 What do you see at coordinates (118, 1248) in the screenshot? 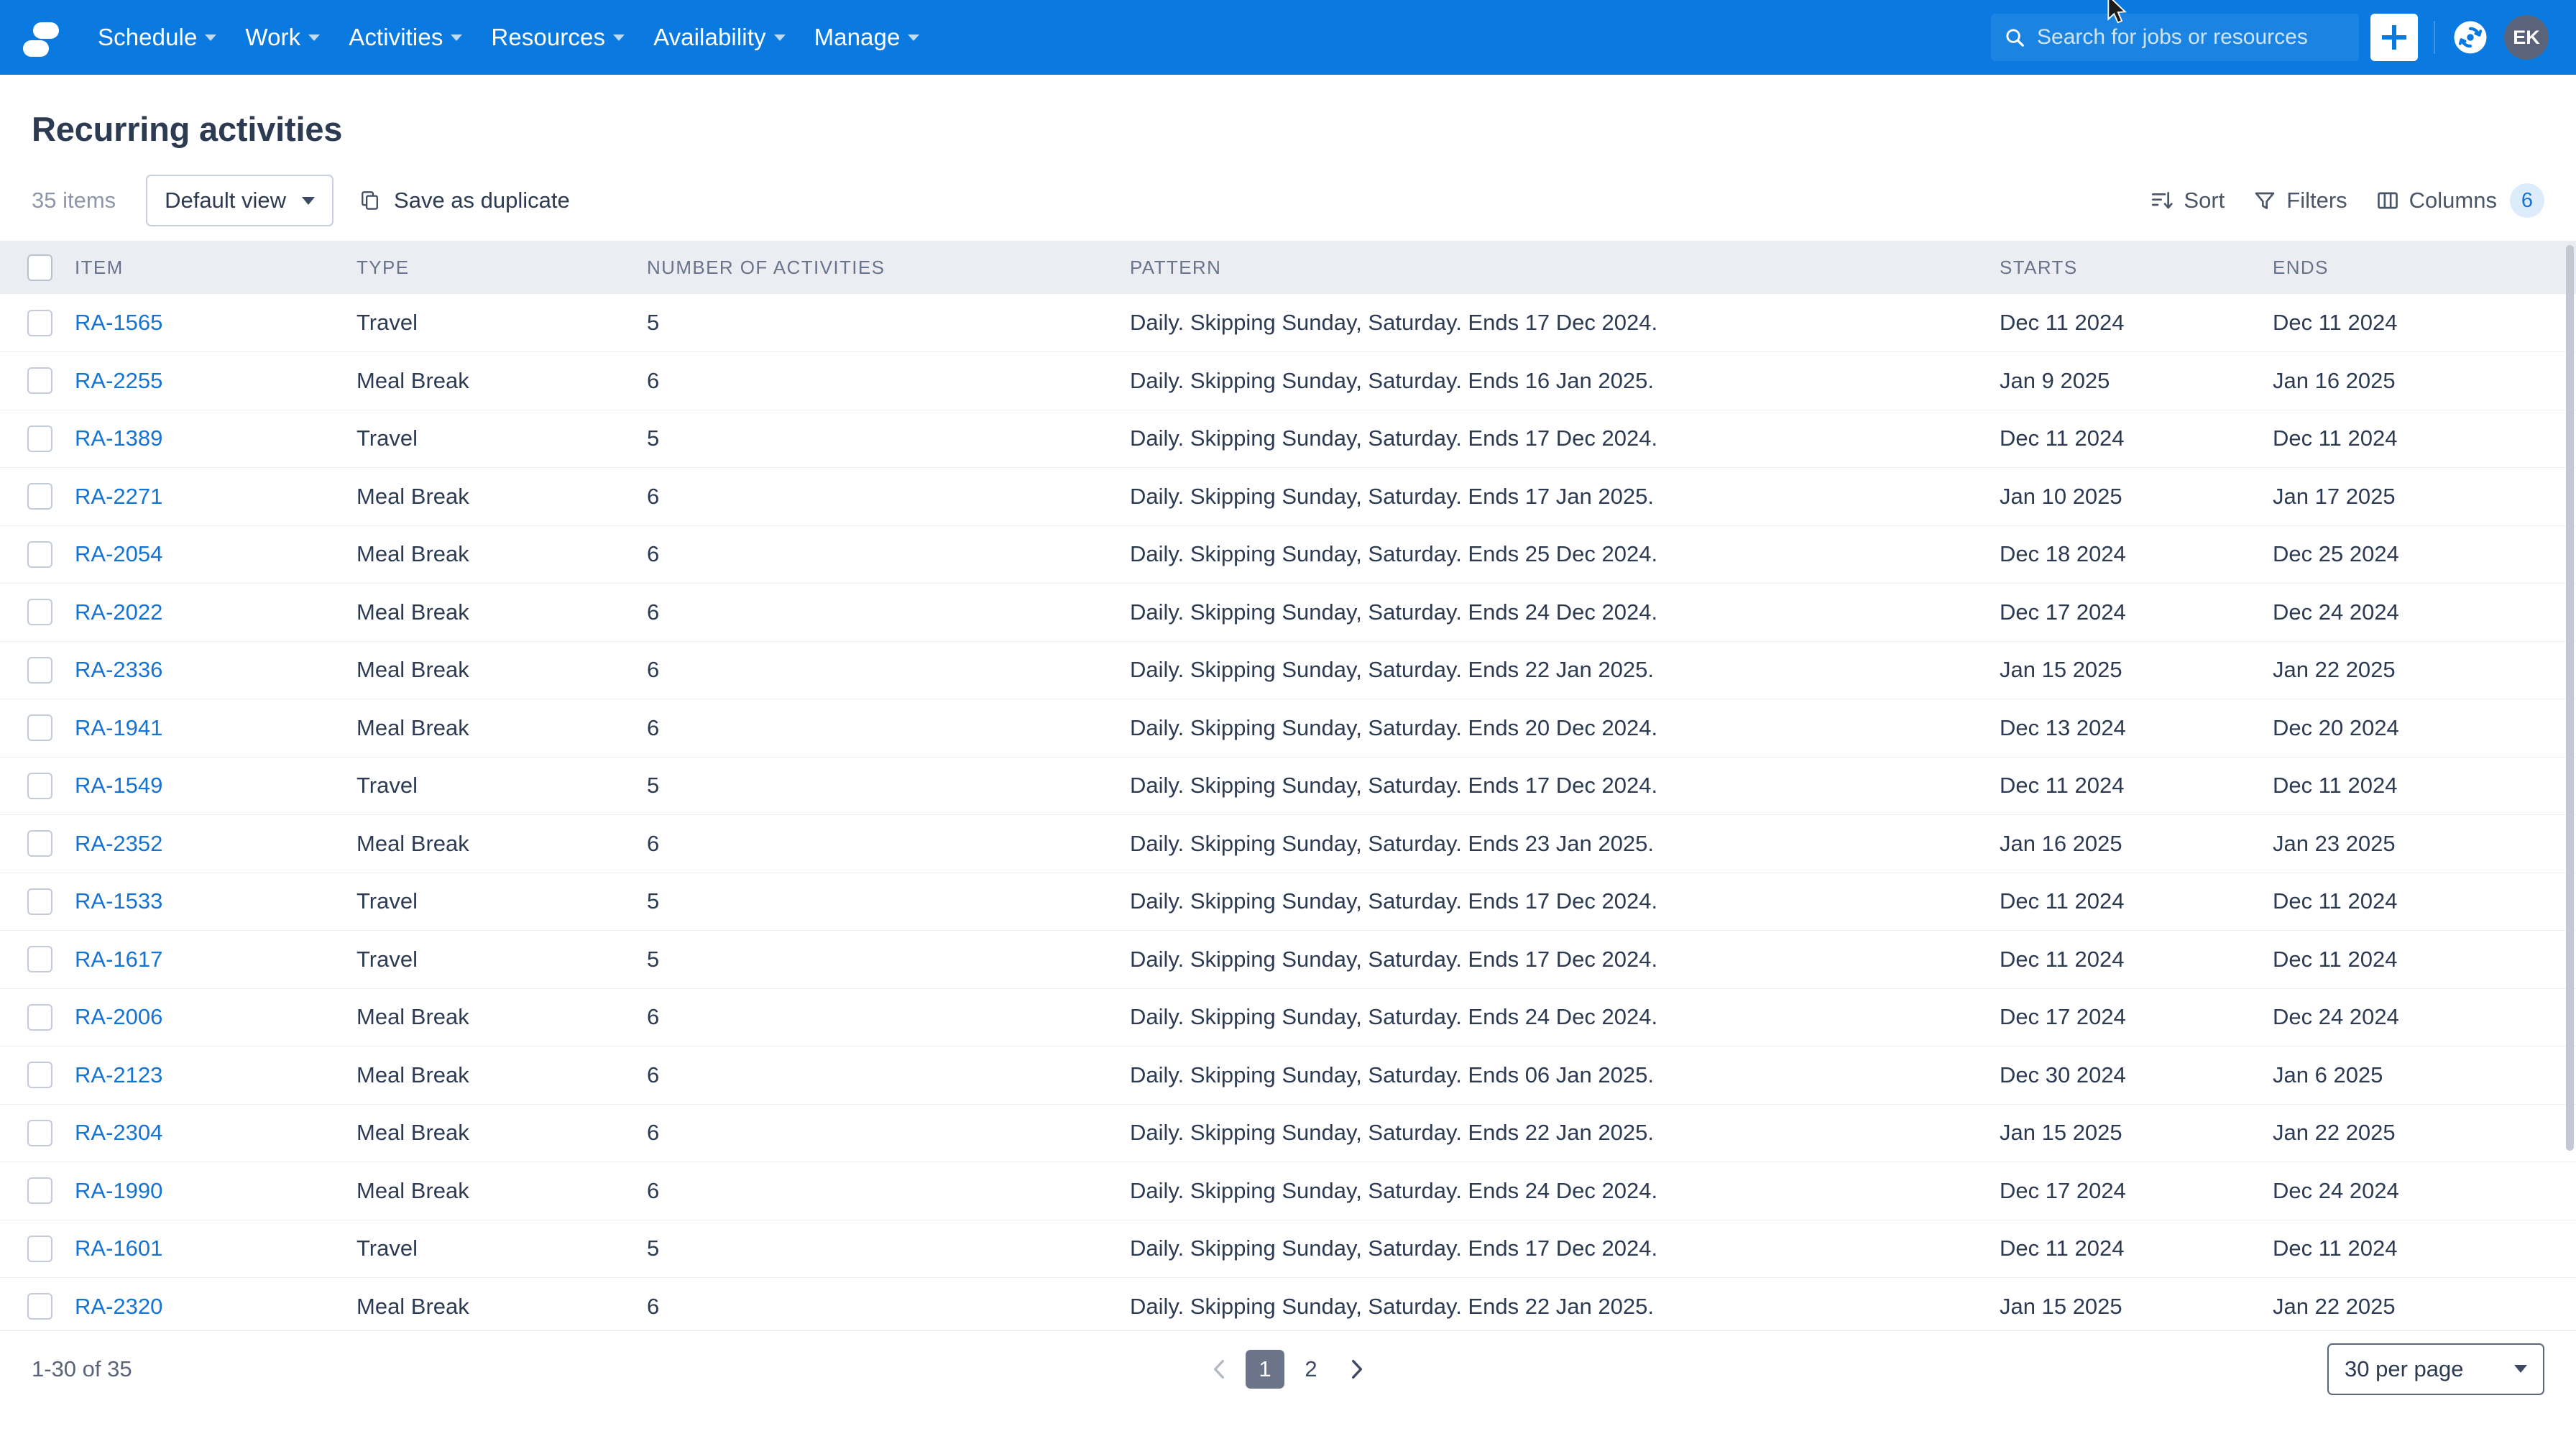
I see `cell-item-text: RA-1601` at bounding box center [118, 1248].